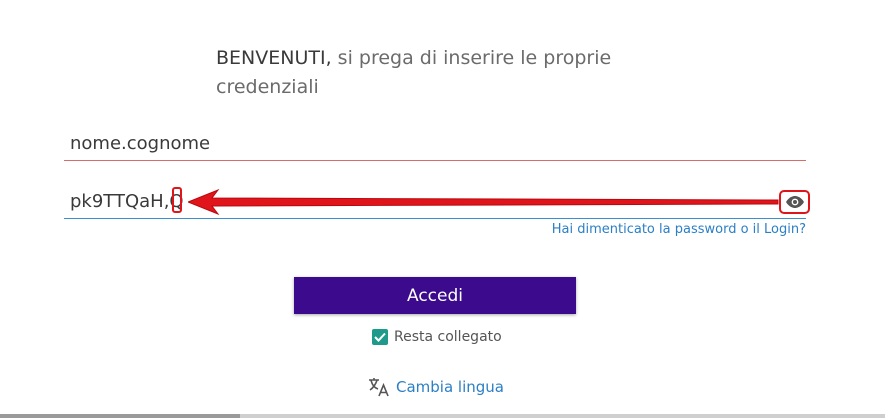 The height and width of the screenshot is (418, 885). Describe the element at coordinates (274, 58) in the screenshot. I see `welcome-heading: BENVENUTI,` at that location.